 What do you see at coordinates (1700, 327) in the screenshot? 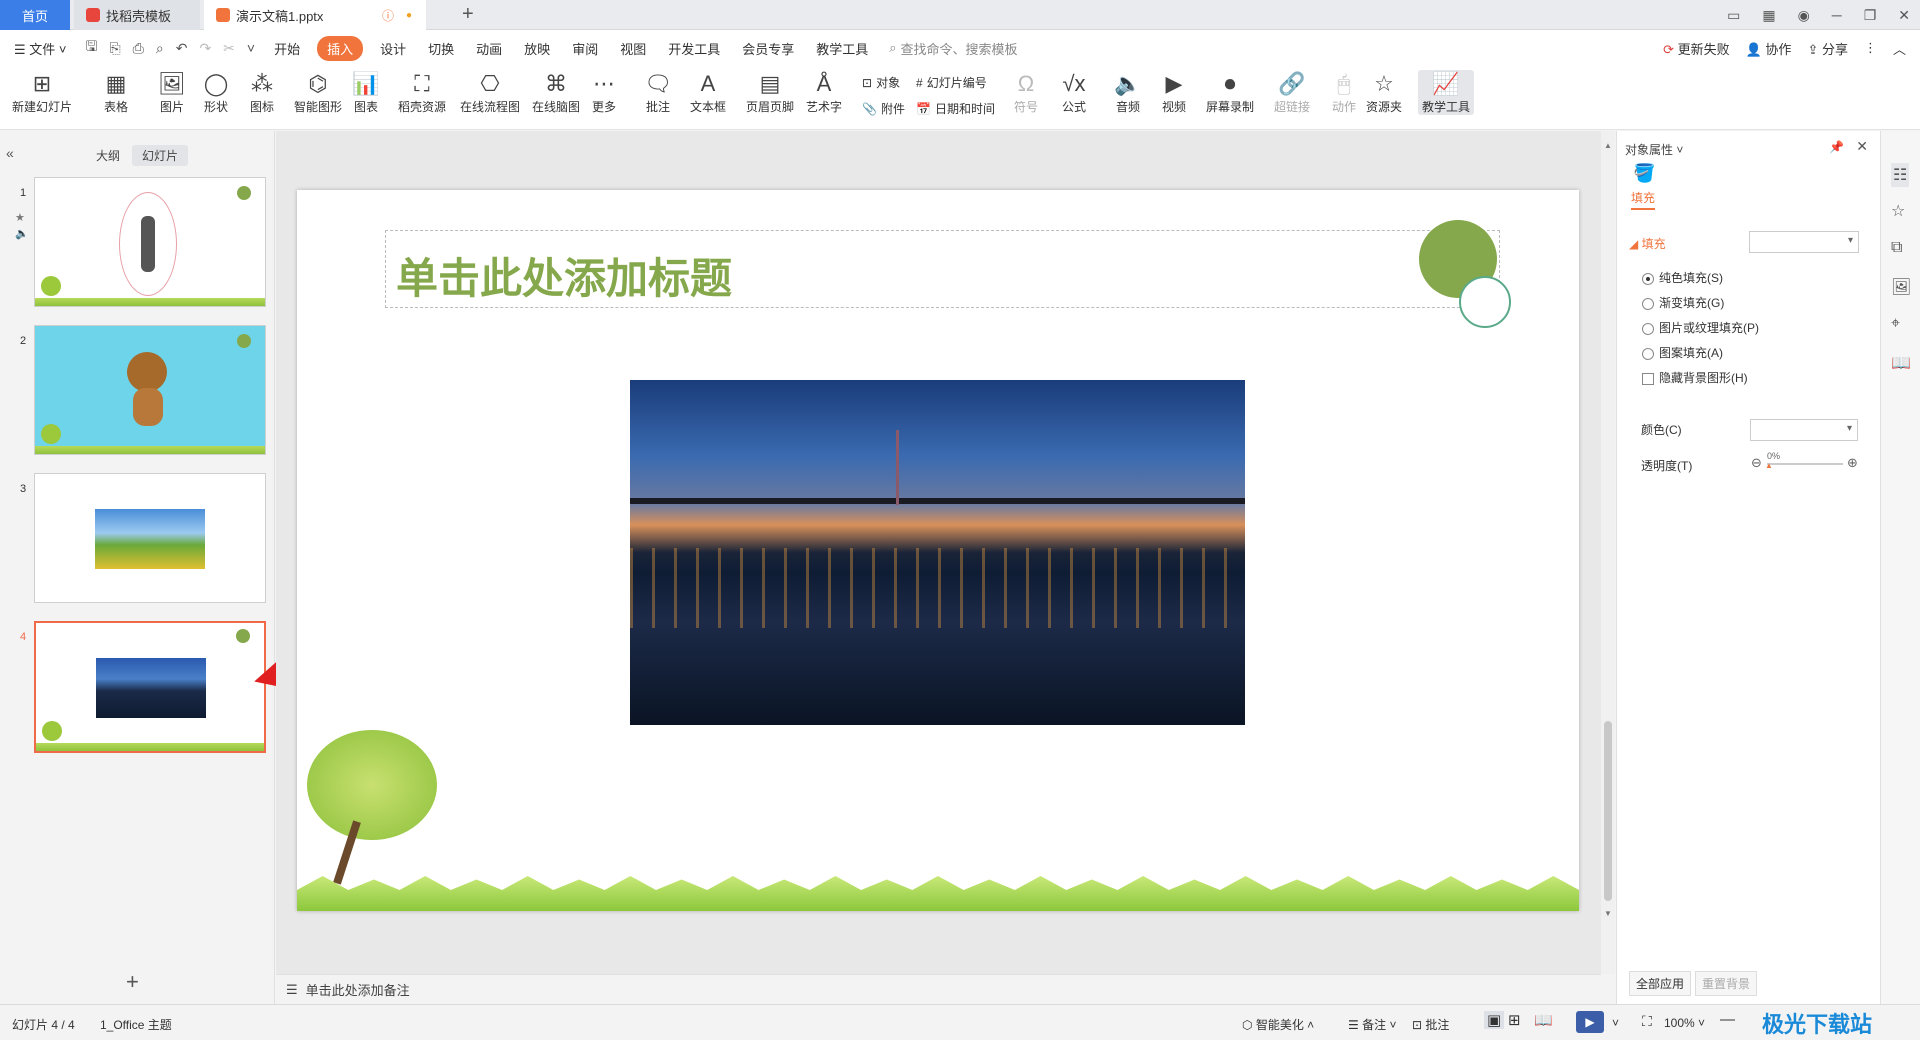
I see `radio-picture-fill: 图片或纹理填充(P)` at bounding box center [1700, 327].